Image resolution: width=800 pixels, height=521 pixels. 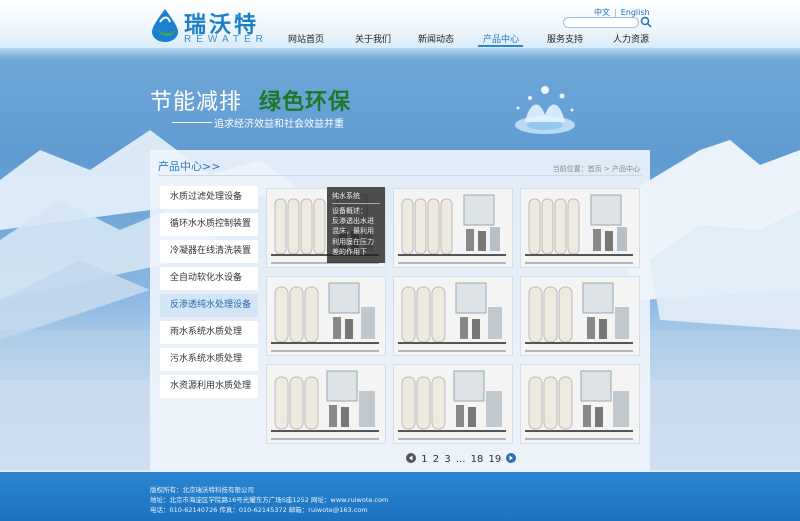 I want to click on footer-copyright: 版权所有：北京瑞沃特科技有限公司, so click(x=202, y=490).